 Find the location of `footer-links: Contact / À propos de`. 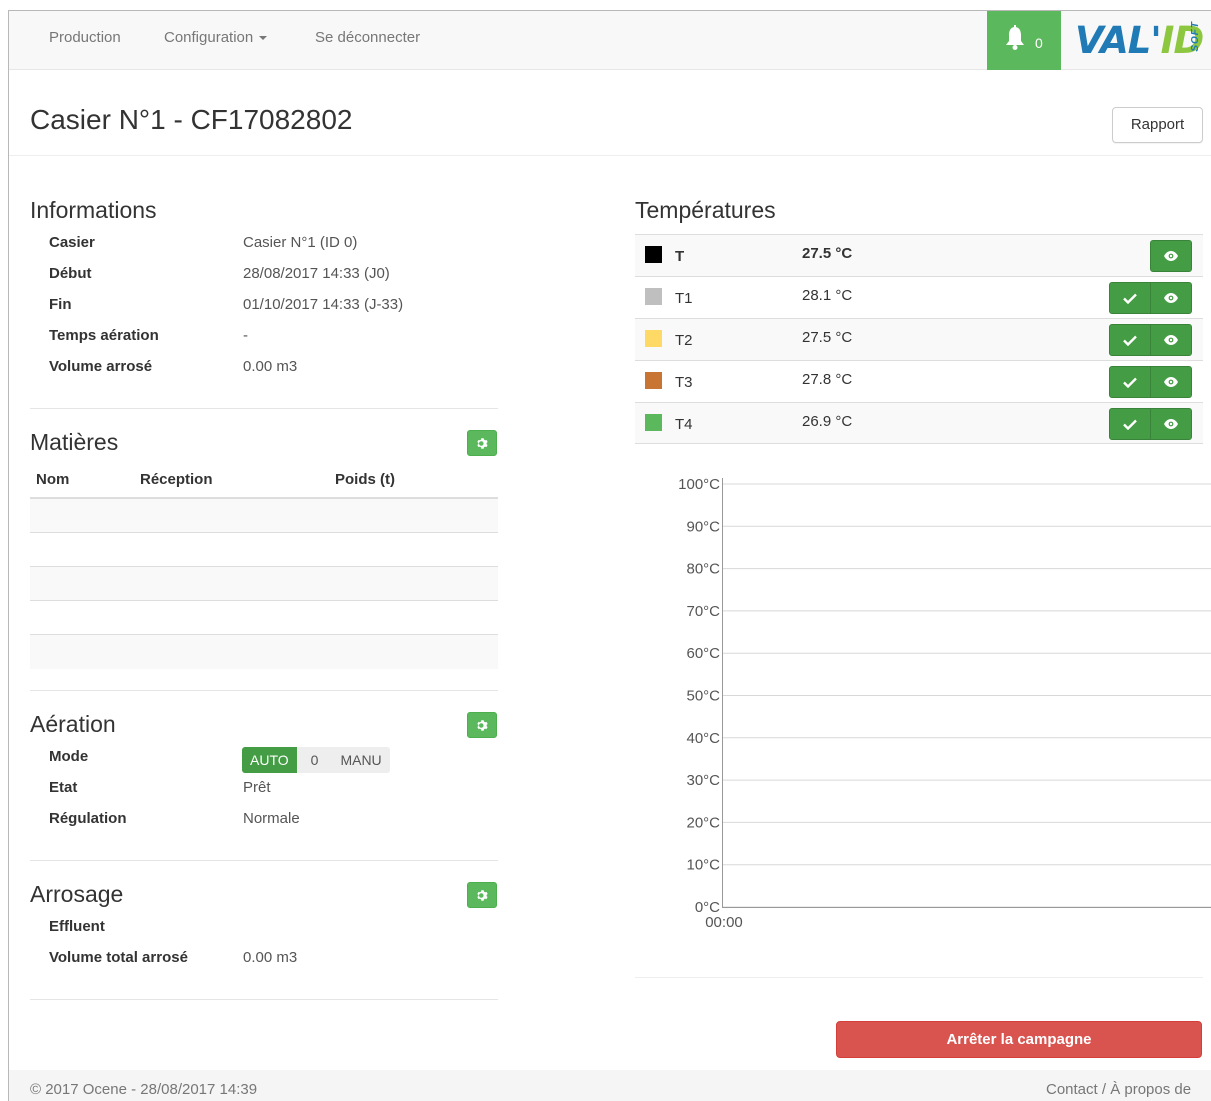

footer-links: Contact / À propos de is located at coordinates (1118, 1089).